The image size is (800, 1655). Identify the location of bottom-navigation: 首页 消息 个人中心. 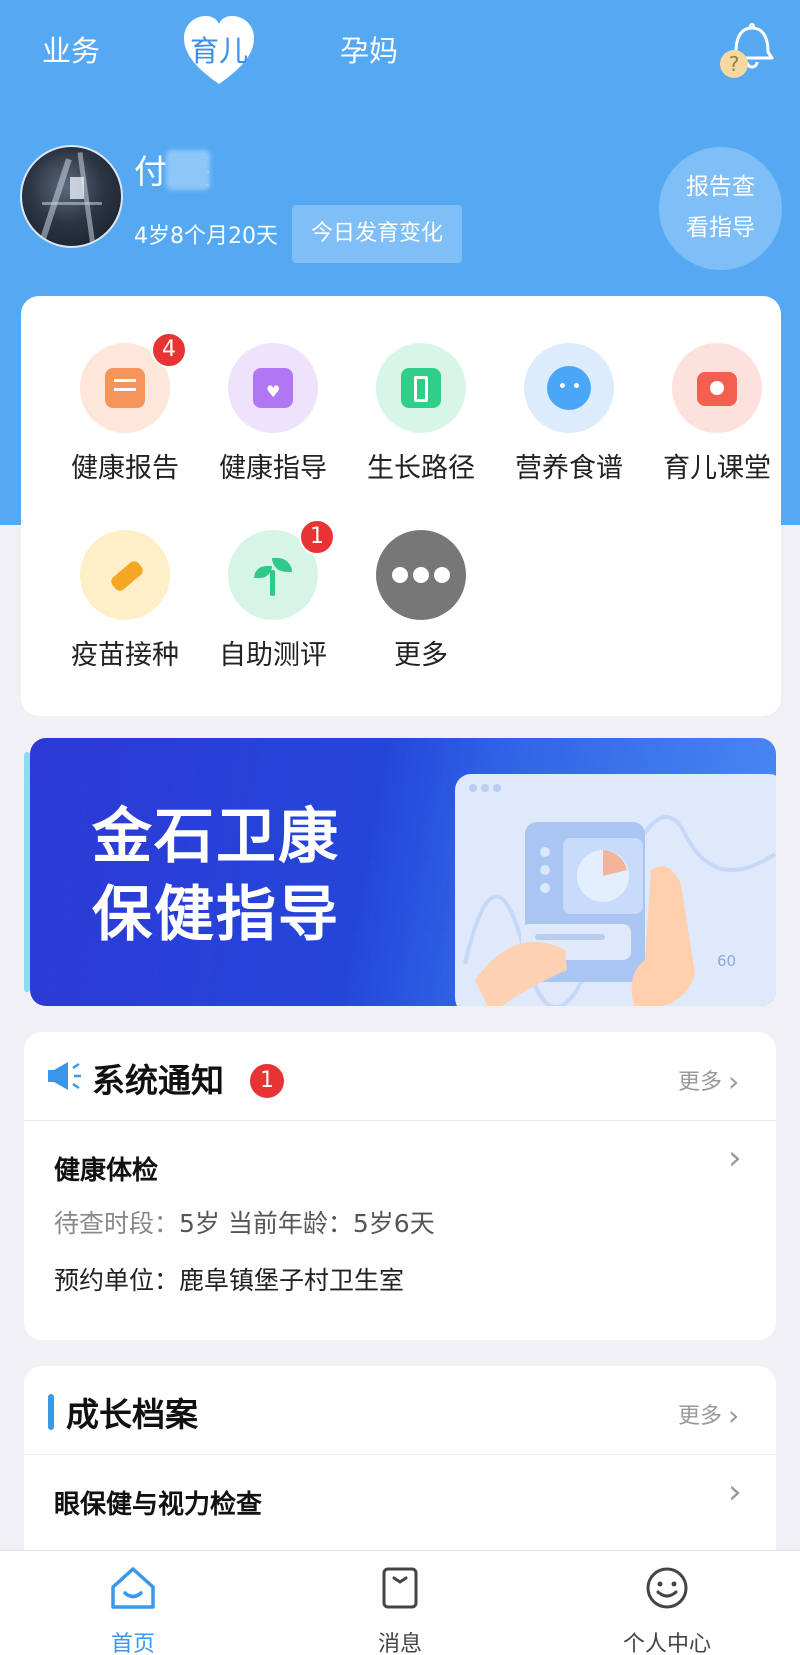
(400, 1602).